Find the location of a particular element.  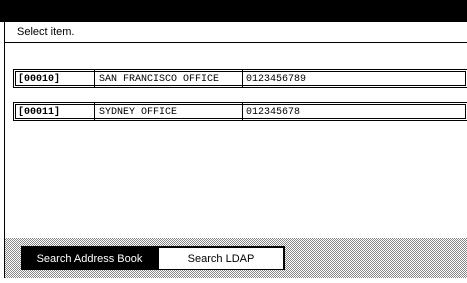

list-item: [00011] SYDNEY OFFICE 012345678 is located at coordinates (240, 111).